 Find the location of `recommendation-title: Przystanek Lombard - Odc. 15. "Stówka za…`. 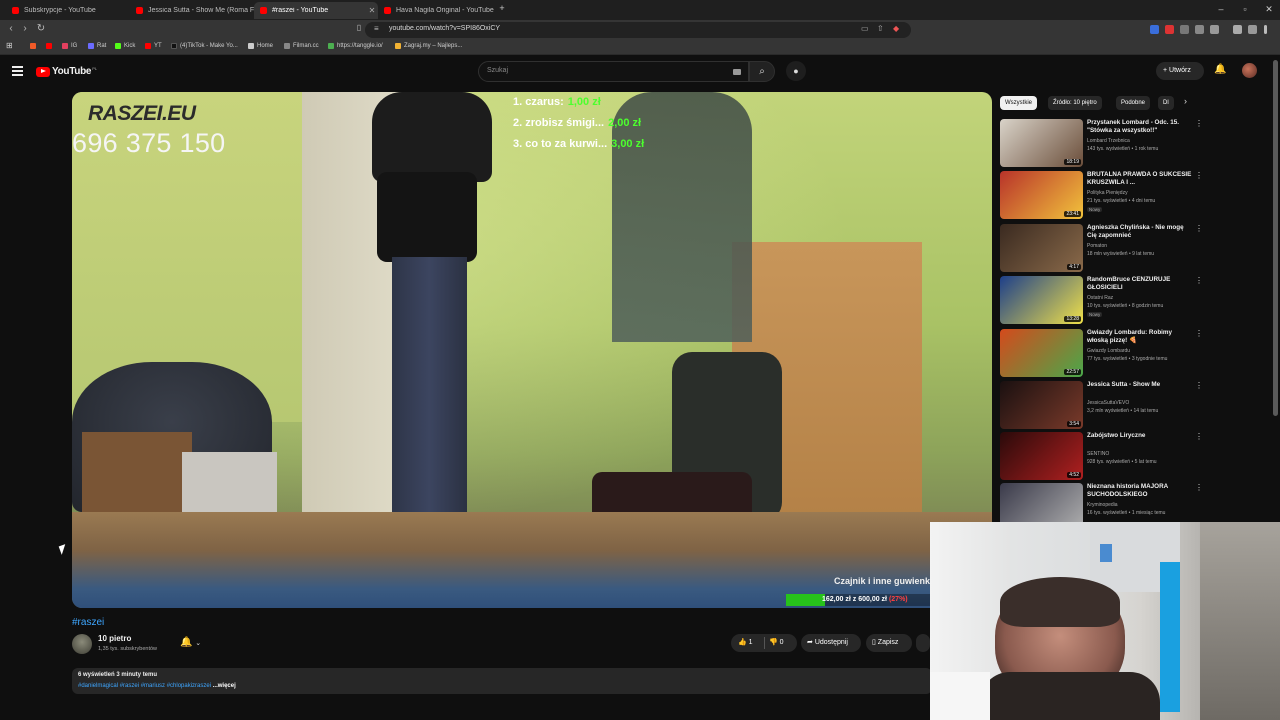

recommendation-title: Przystanek Lombard - Odc. 15. "Stówka za… is located at coordinates (1139, 127).